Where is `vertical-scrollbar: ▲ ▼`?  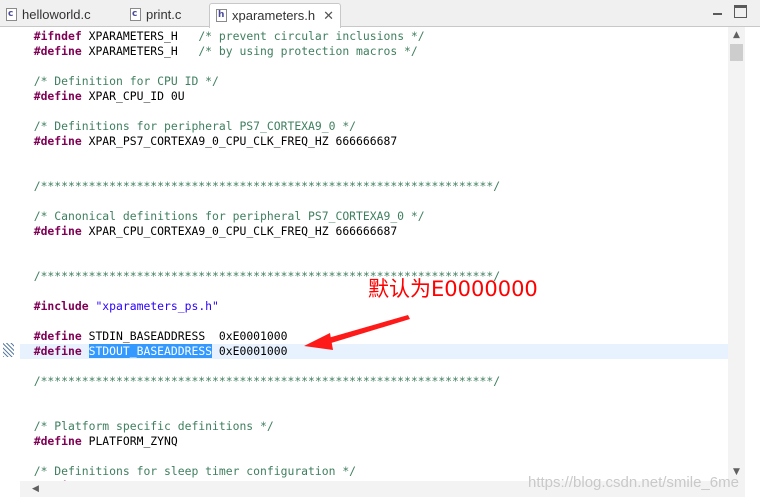
vertical-scrollbar: ▲ ▼ is located at coordinates (736, 254).